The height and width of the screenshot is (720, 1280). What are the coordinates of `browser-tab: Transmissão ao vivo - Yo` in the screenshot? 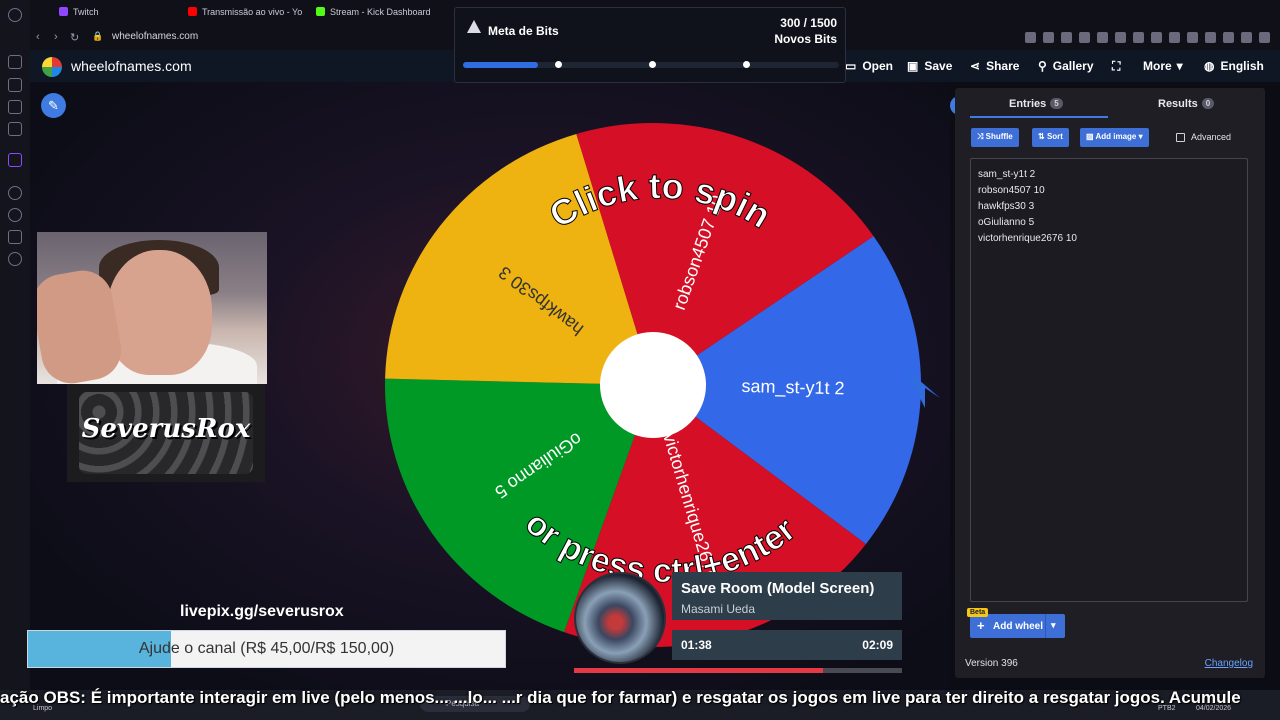 It's located at (245, 12).